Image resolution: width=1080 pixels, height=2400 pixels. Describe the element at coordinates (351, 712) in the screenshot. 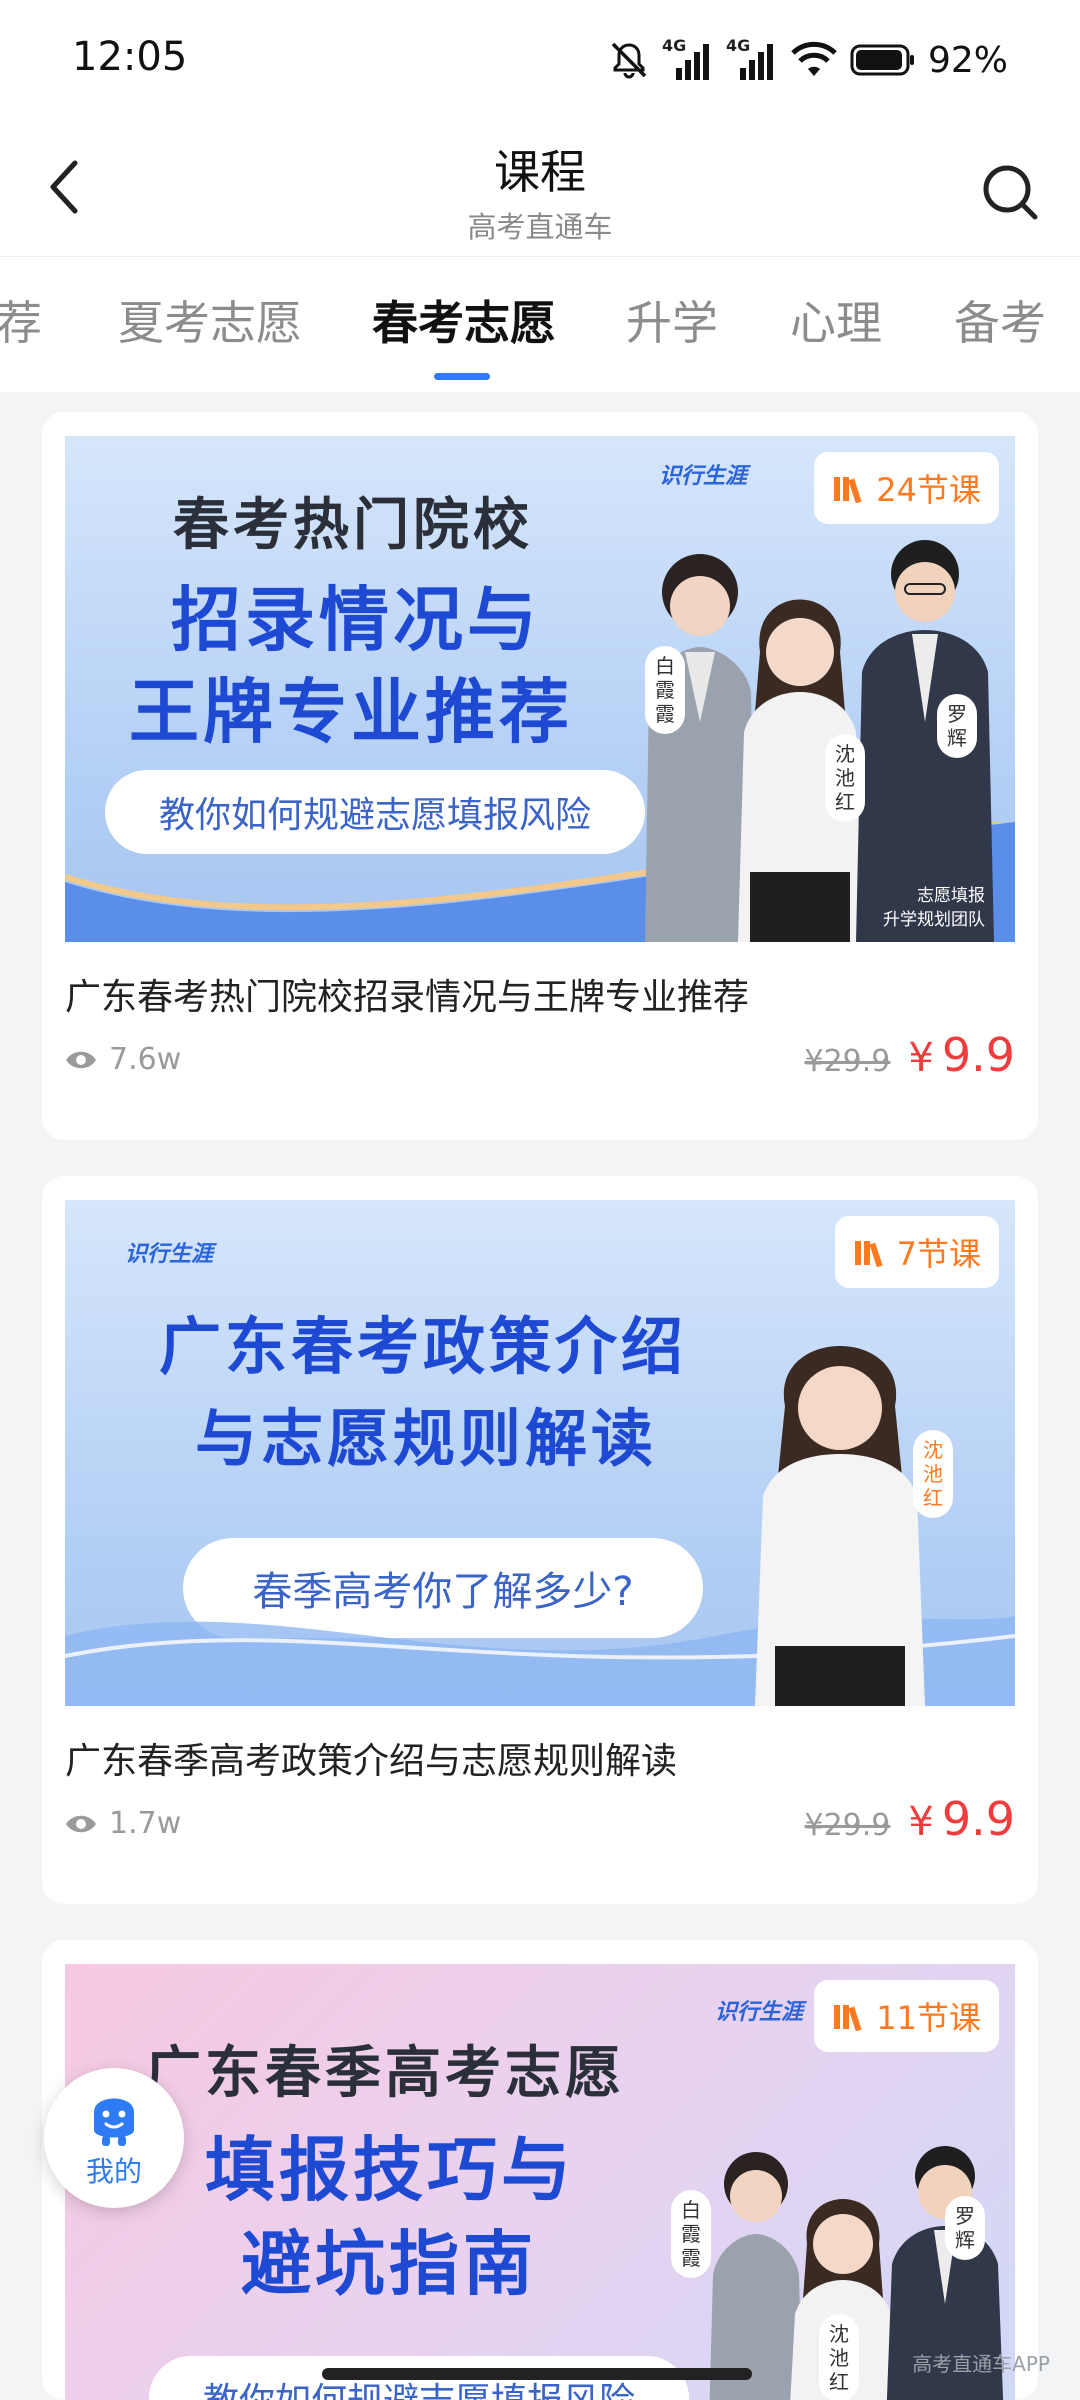

I see `banner-headline-3: 王牌专业推荐` at that location.